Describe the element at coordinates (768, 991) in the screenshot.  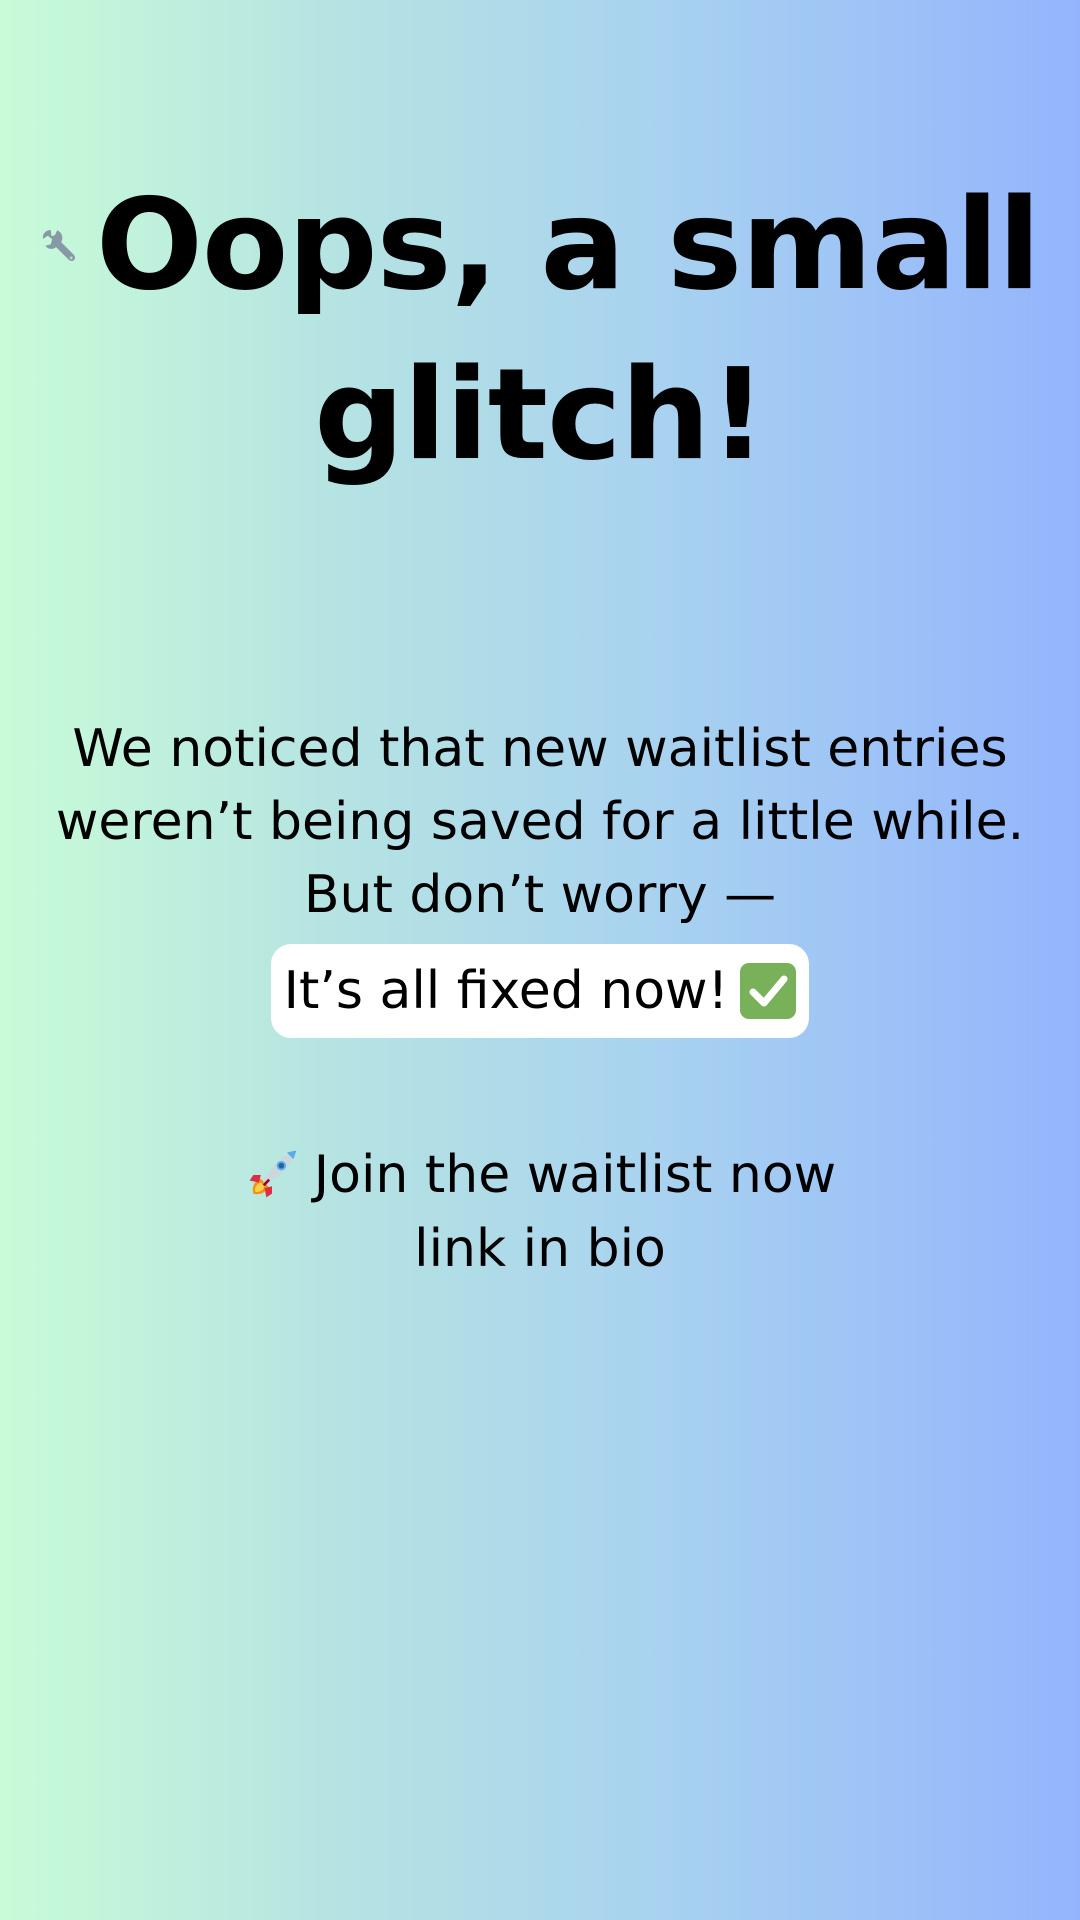
I see `checkmark-icon` at that location.